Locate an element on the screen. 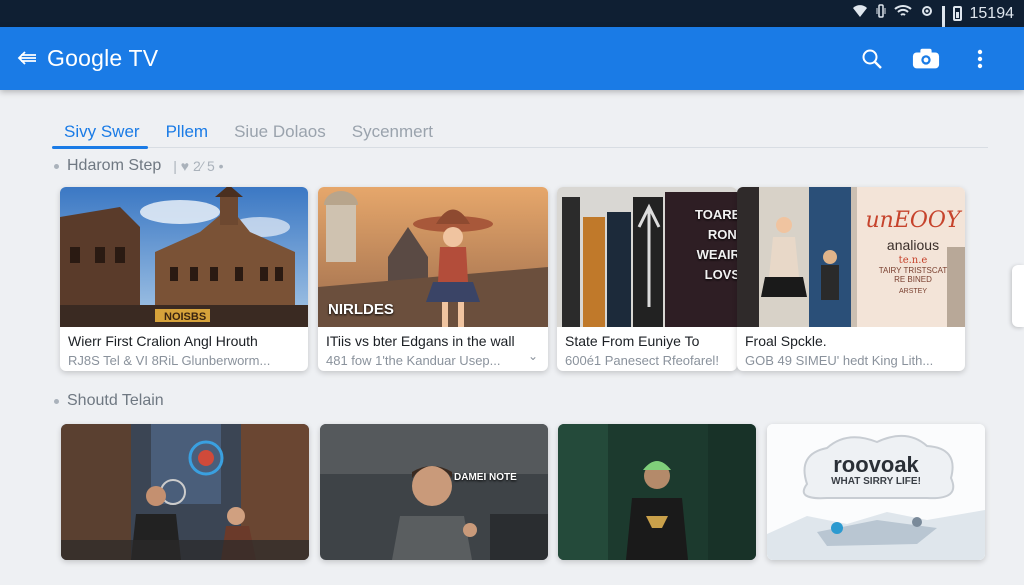  poster-line: RON is located at coordinates (722, 234).